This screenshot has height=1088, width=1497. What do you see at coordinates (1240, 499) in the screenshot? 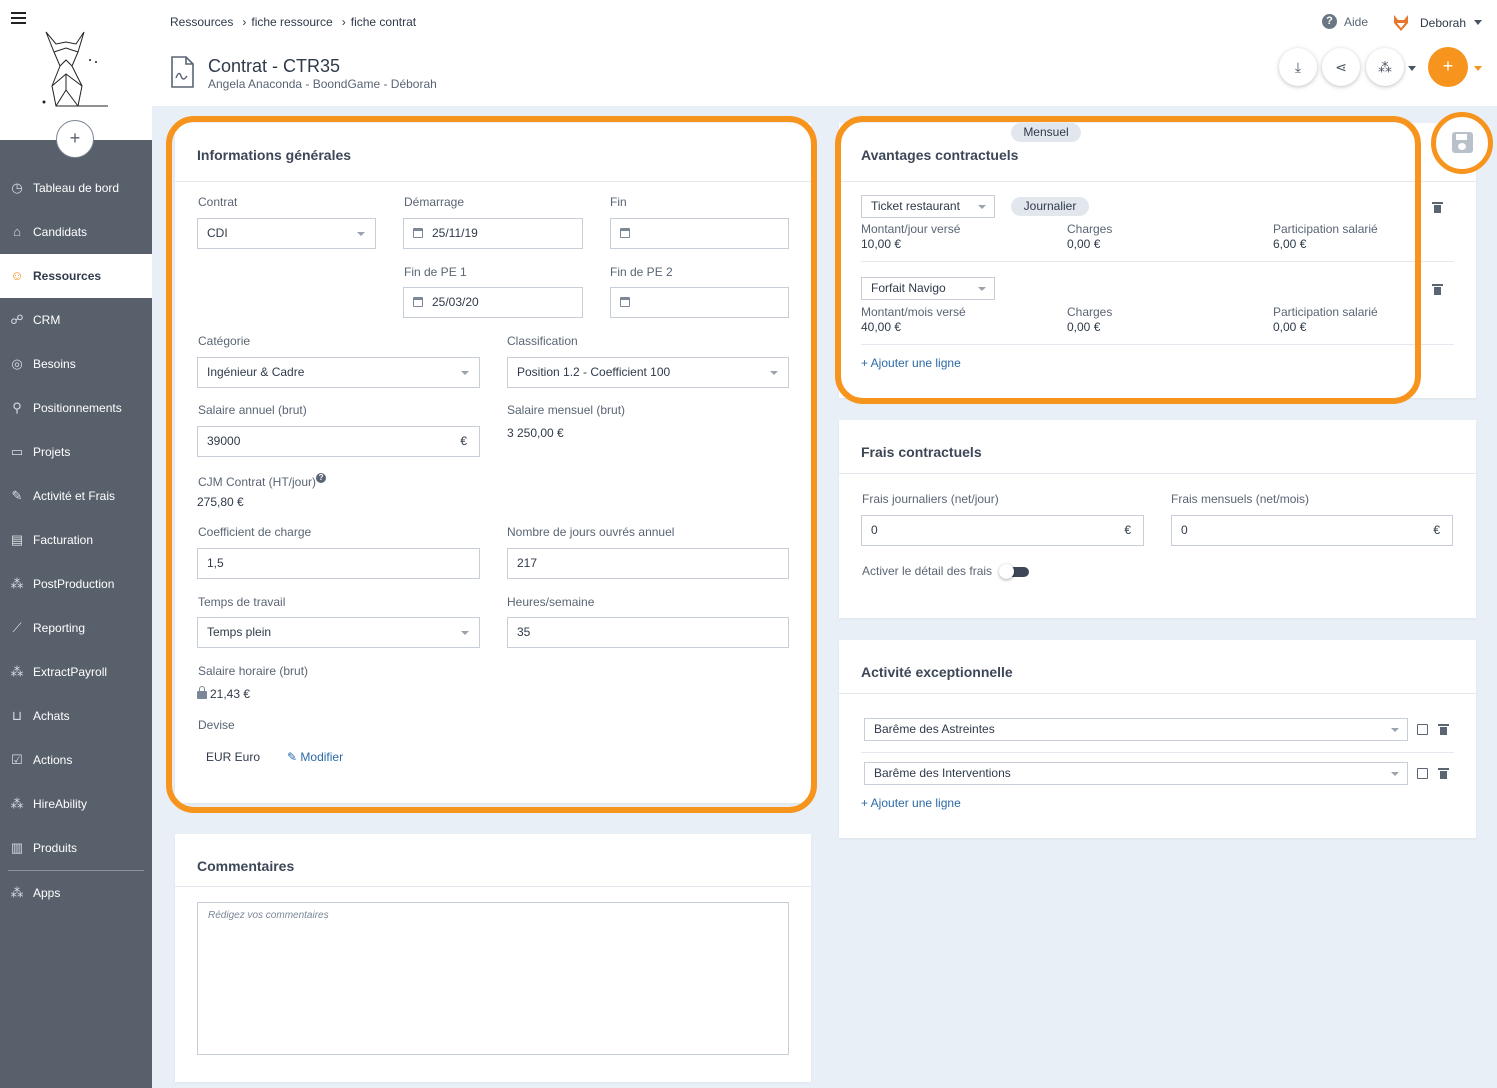
I see `frais-mois-label: Frais mensuels (net/mois)` at bounding box center [1240, 499].